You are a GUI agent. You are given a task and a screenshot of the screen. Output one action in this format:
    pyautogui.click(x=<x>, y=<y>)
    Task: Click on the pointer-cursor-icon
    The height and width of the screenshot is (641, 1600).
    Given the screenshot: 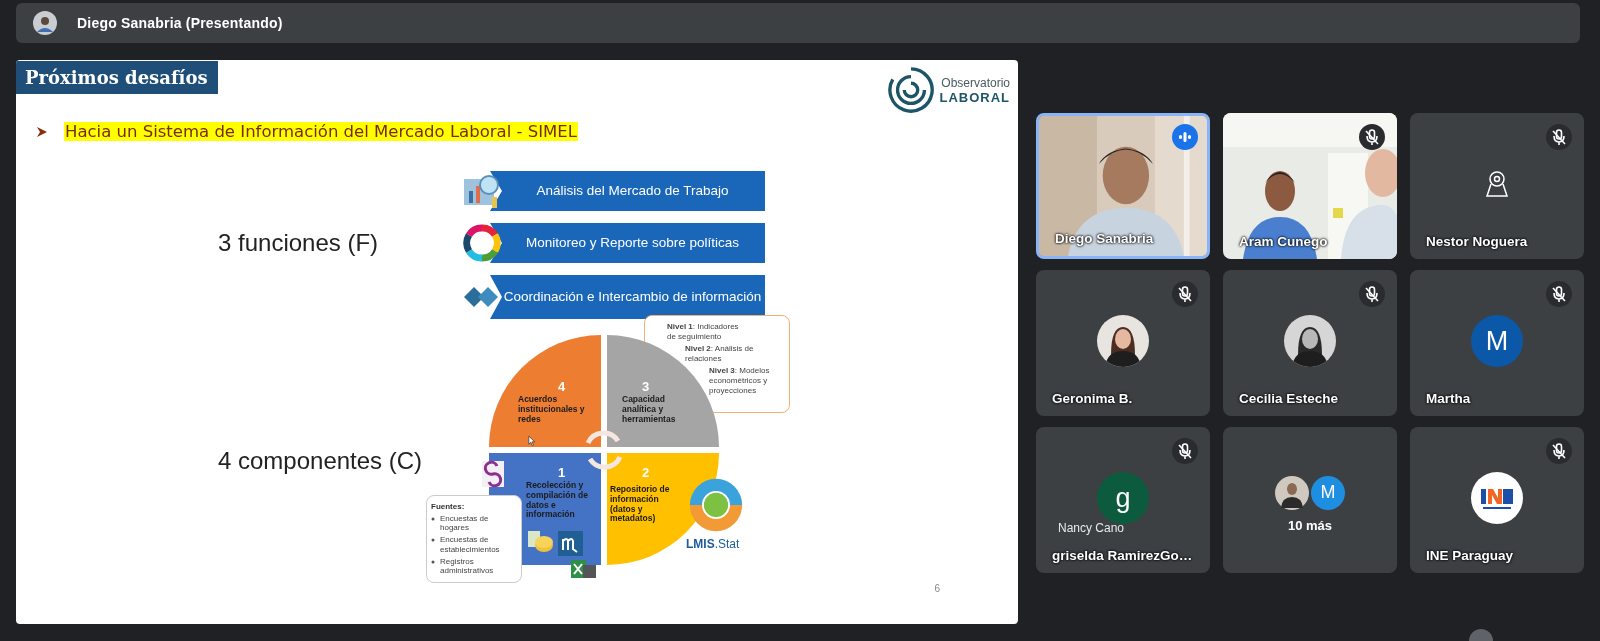 What is the action you would take?
    pyautogui.click(x=532, y=441)
    